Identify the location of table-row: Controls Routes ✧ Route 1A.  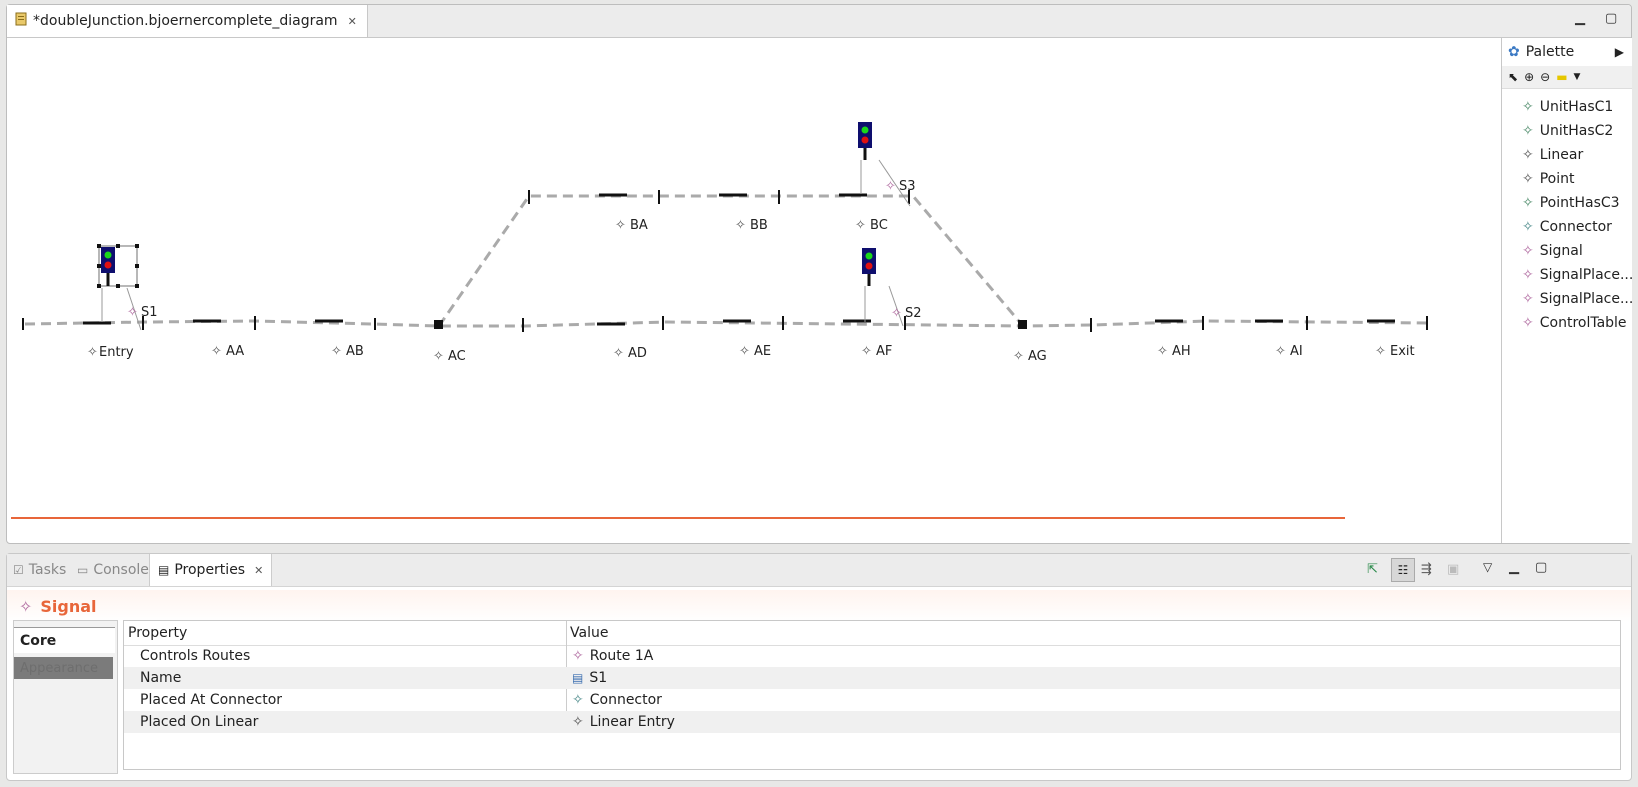
(872, 656).